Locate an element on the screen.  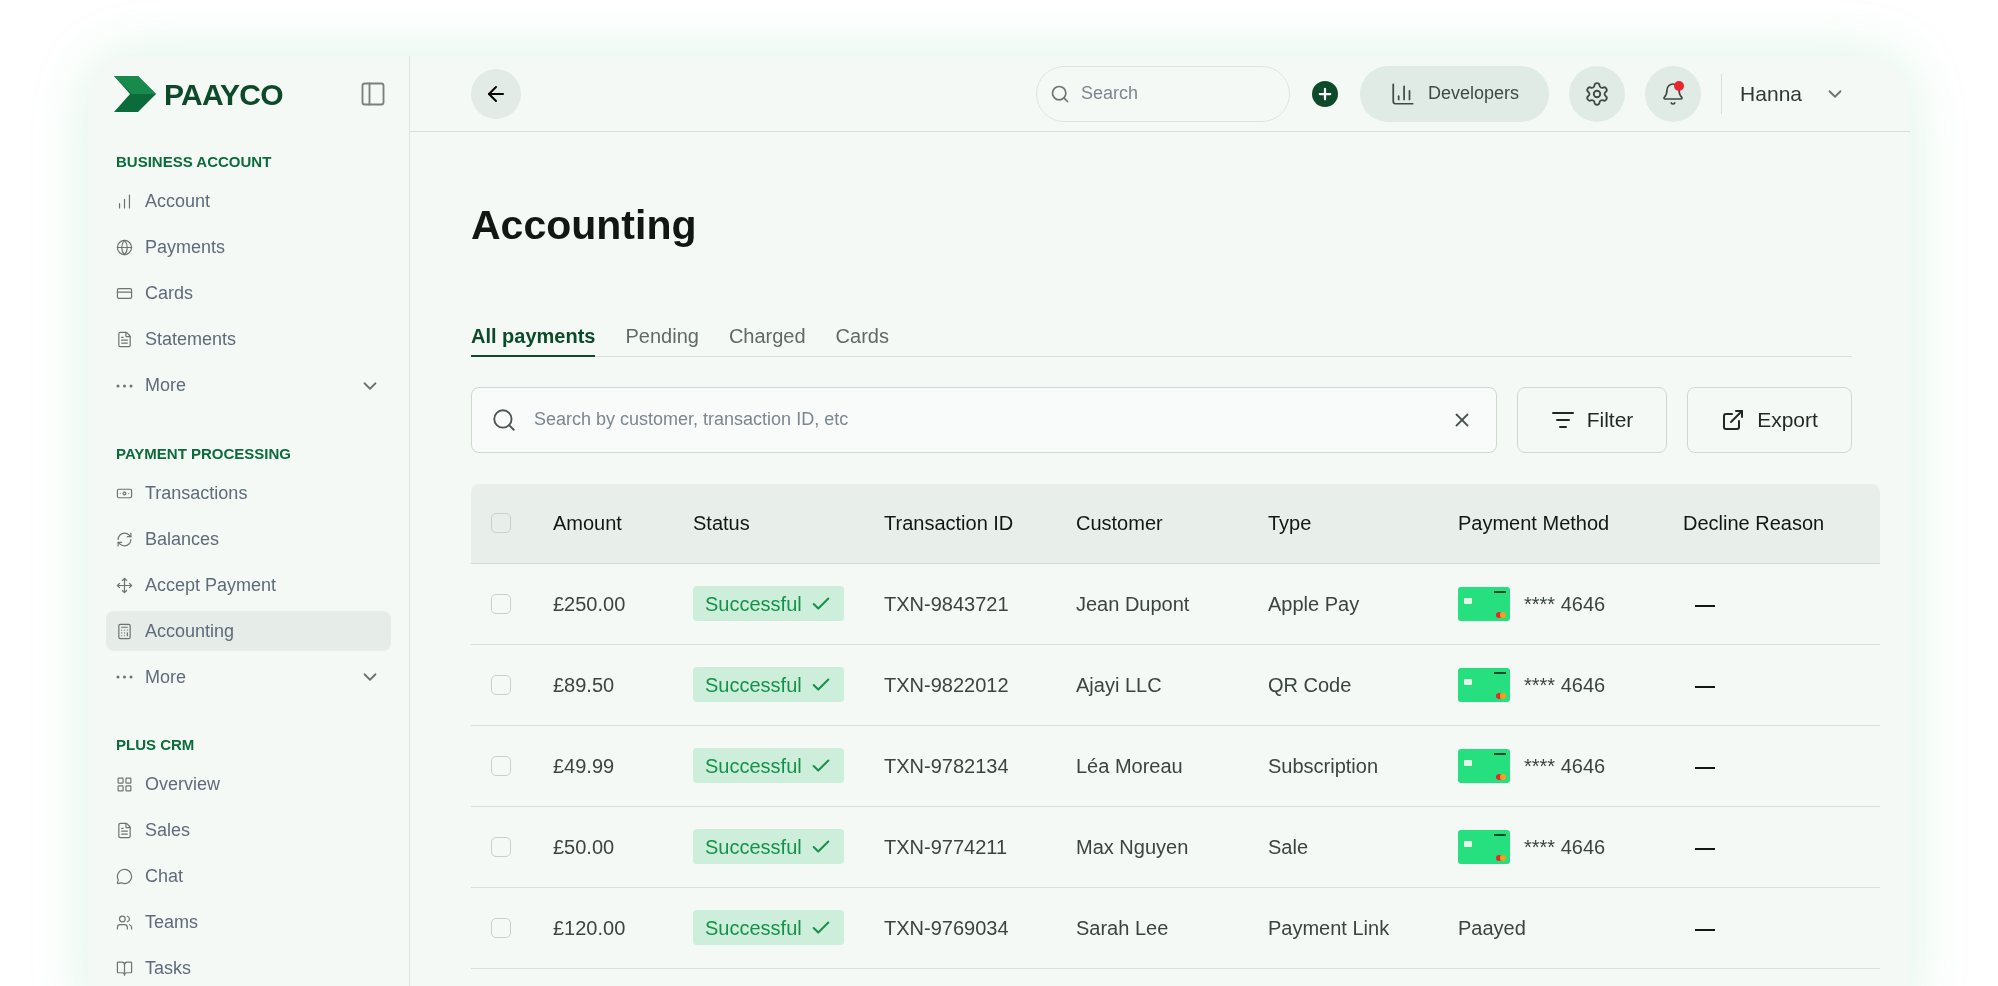
table-cell-text: Sarah Lee is located at coordinates (1123, 928).